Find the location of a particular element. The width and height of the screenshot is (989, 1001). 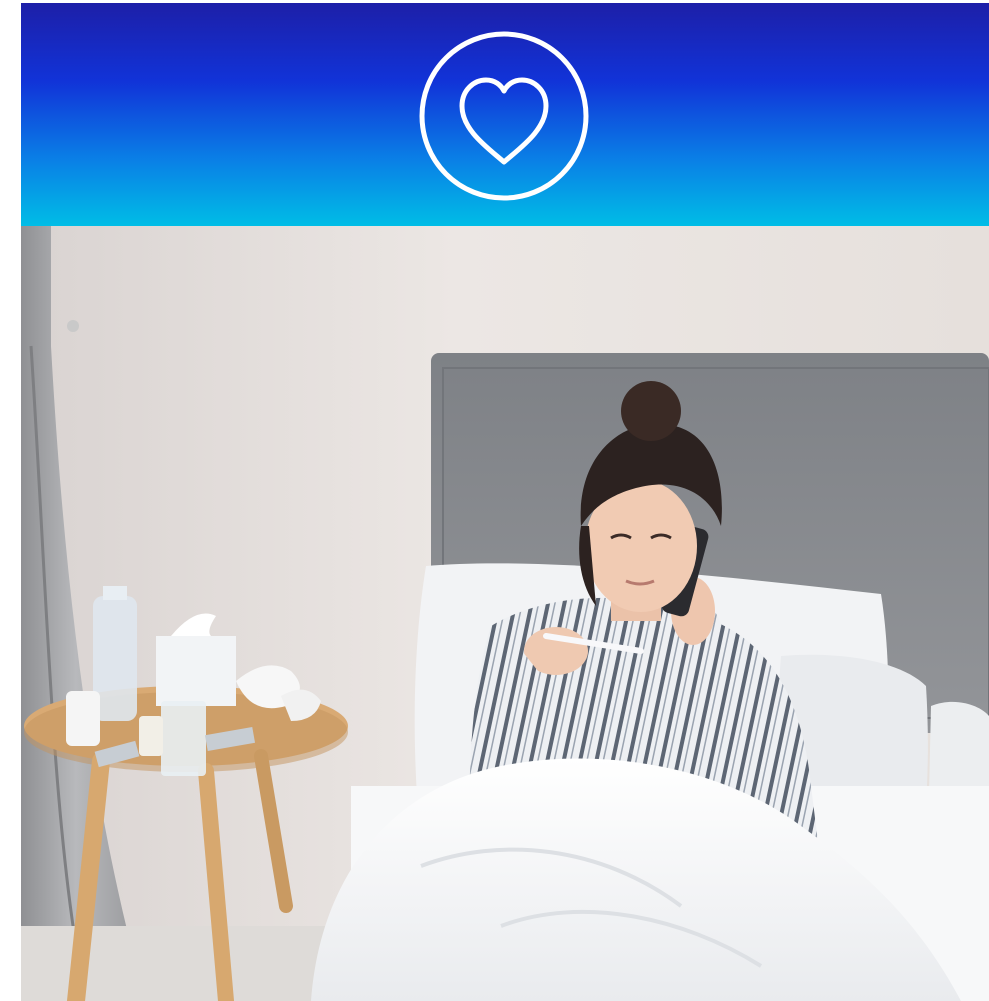

heart-badge is located at coordinates (504, 116).